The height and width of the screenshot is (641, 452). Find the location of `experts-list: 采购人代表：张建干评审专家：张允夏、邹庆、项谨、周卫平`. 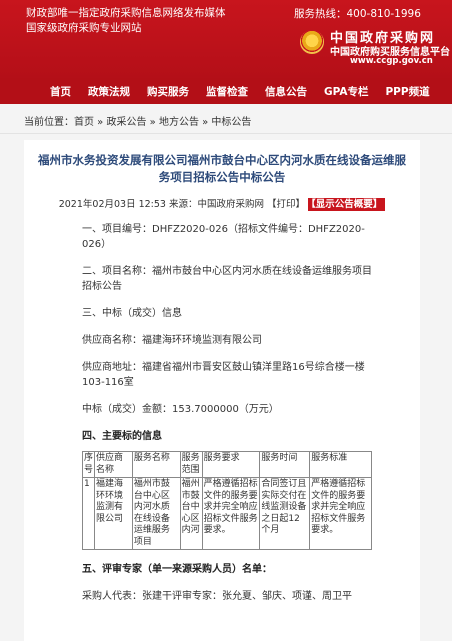

experts-list: 采购人代表：张建干评审专家：张允夏、邹庆、项谨、周卫平 is located at coordinates (217, 596).